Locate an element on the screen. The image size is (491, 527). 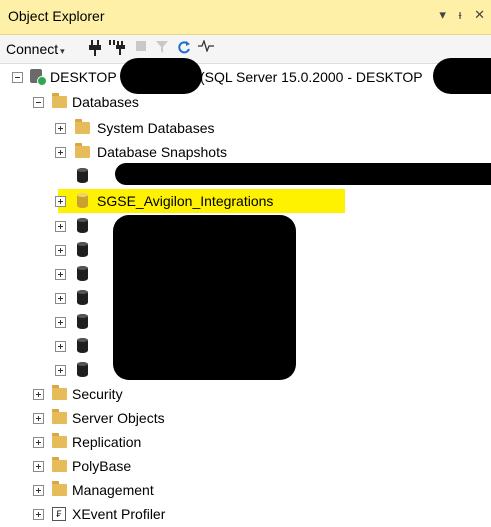
disconnect-plug-icon is located at coordinates (117, 48).